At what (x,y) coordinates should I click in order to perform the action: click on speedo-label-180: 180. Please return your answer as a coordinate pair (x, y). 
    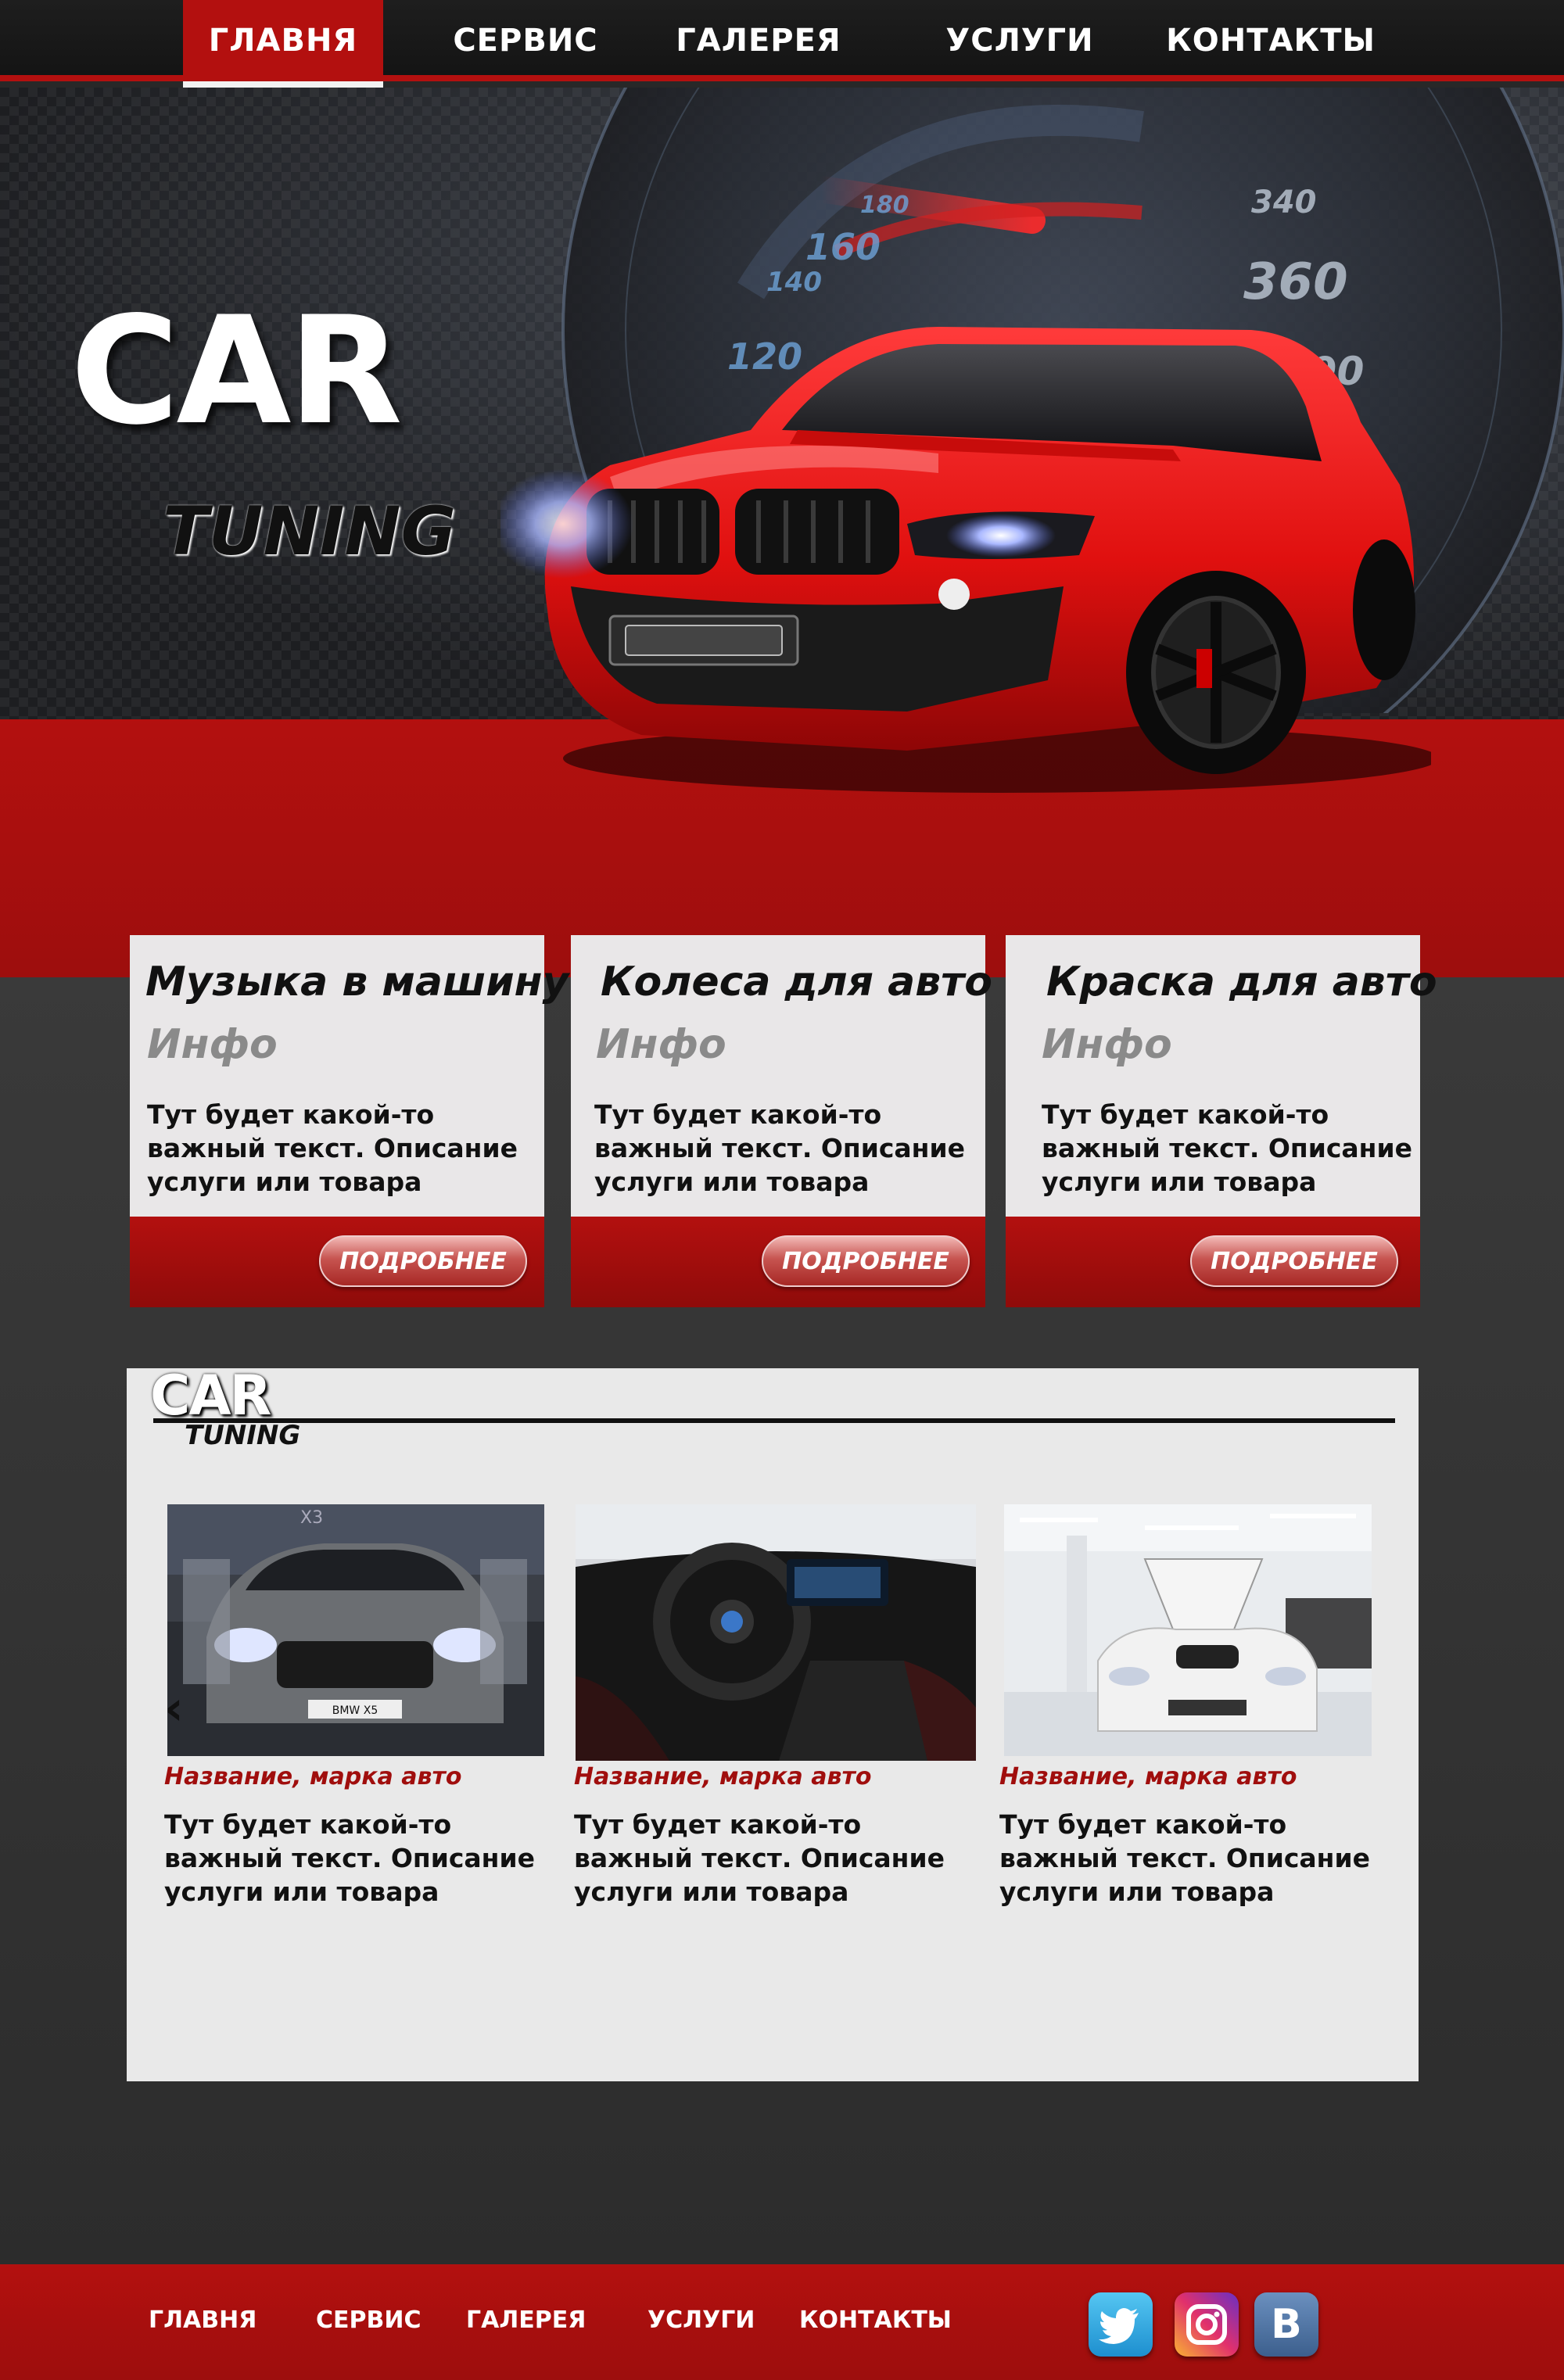
    Looking at the image, I should click on (884, 205).